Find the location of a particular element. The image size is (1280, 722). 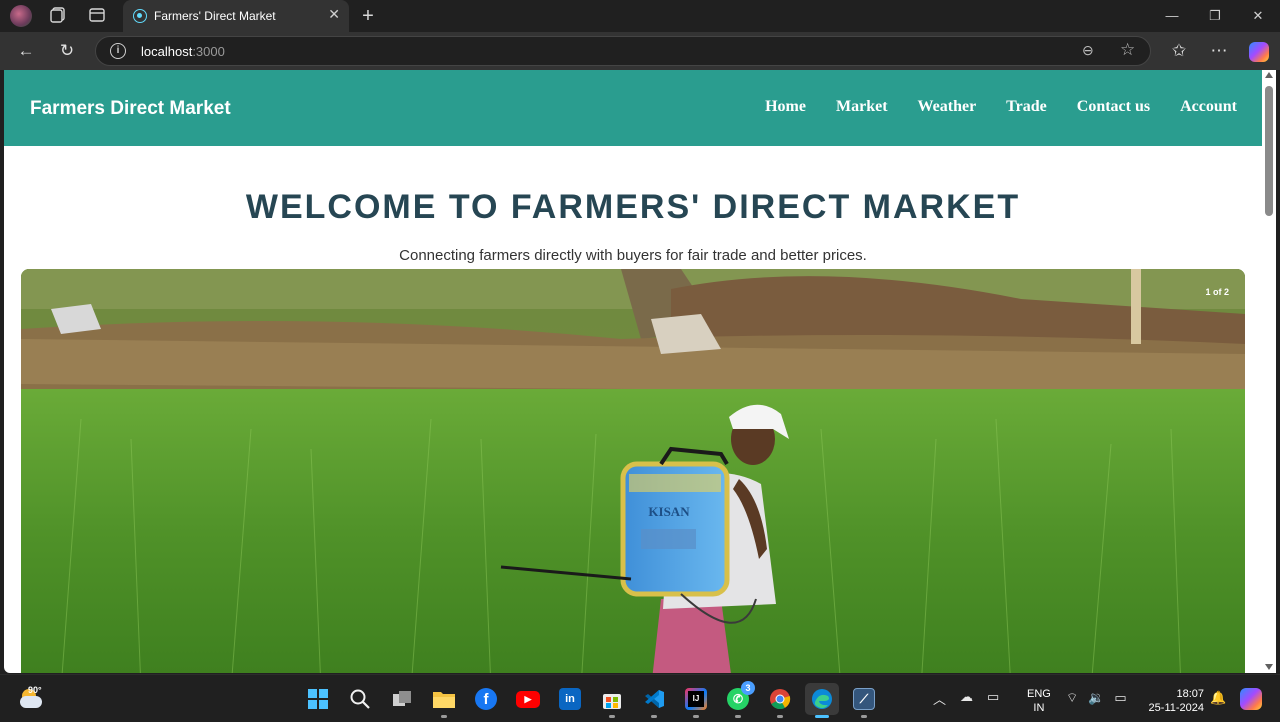

youtube-app: ▶ is located at coordinates (528, 699).